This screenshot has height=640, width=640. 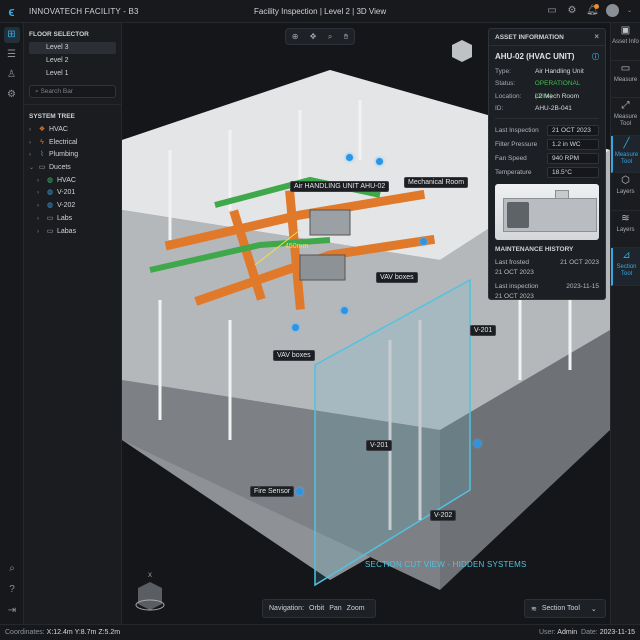 I want to click on globe-icon: ◍, so click(x=50, y=193).